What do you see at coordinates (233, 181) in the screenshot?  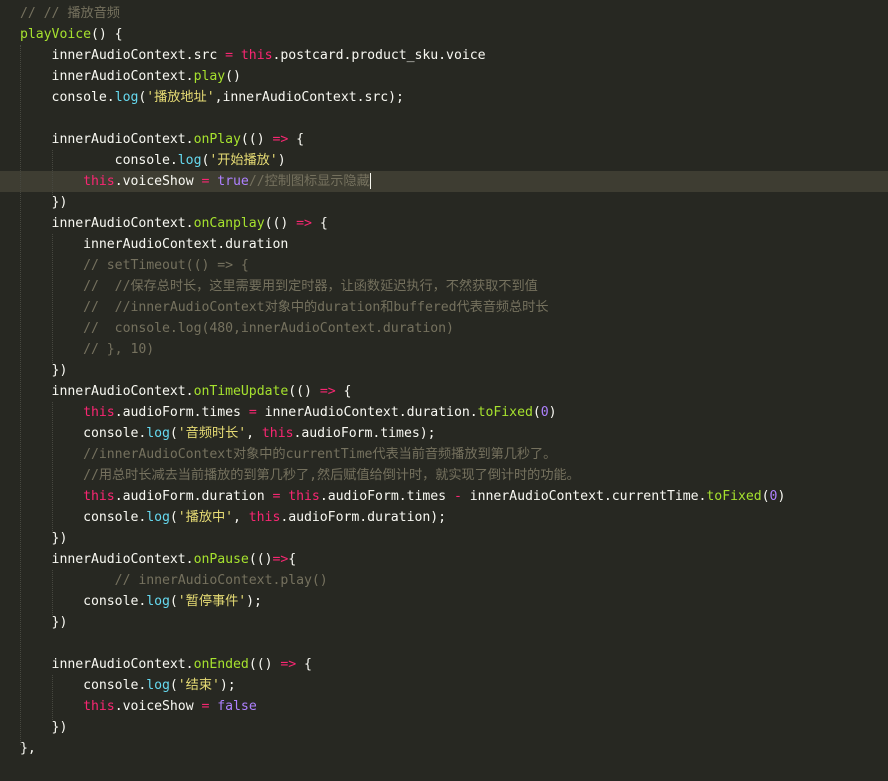 I see `code-token: true` at bounding box center [233, 181].